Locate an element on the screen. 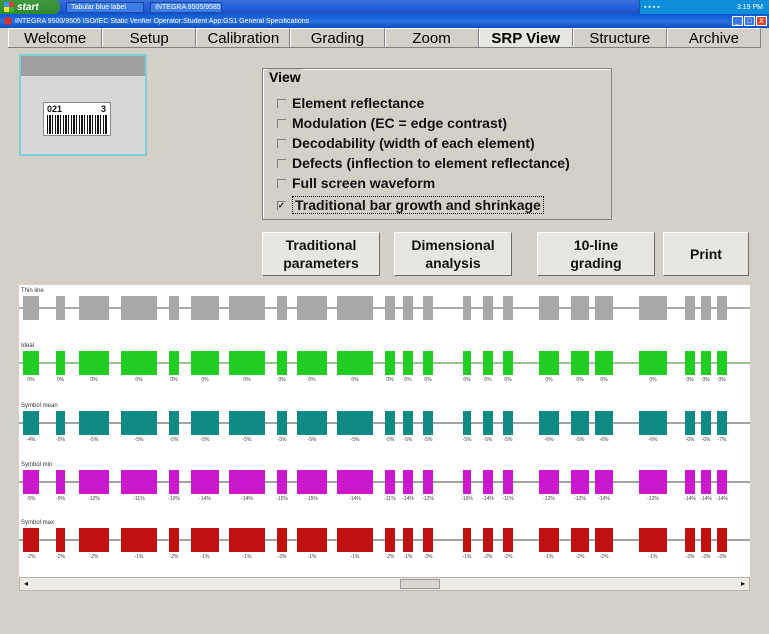 The width and height of the screenshot is (769, 634). tab-welcome: Welcome is located at coordinates (55, 37).